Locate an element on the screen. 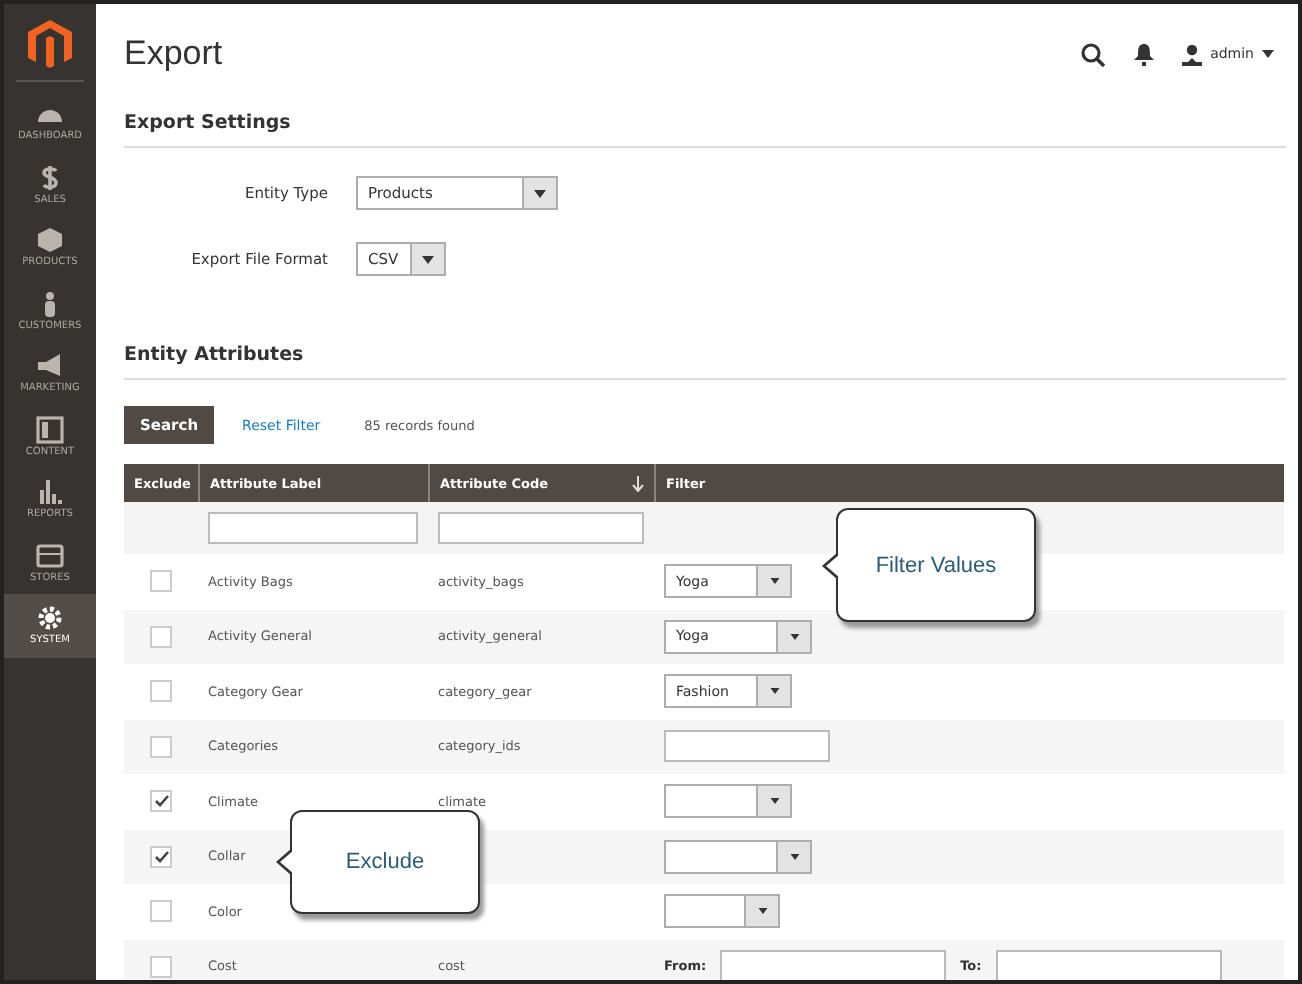  section-title: Export Settings is located at coordinates (705, 126).